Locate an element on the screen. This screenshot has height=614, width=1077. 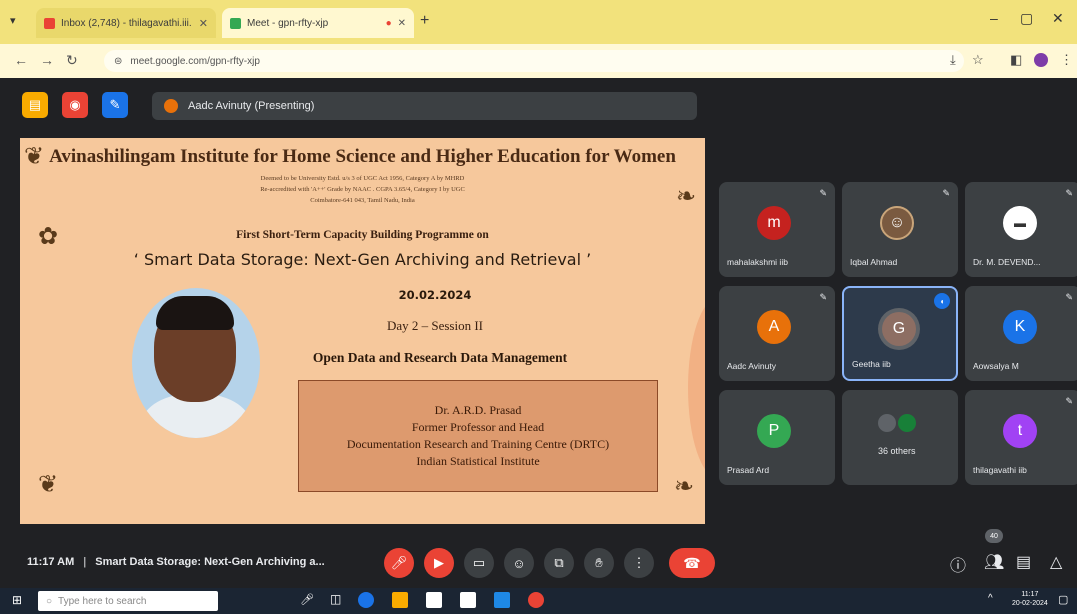
participant-name: Aowsalya M is located at coordinates (996, 366).